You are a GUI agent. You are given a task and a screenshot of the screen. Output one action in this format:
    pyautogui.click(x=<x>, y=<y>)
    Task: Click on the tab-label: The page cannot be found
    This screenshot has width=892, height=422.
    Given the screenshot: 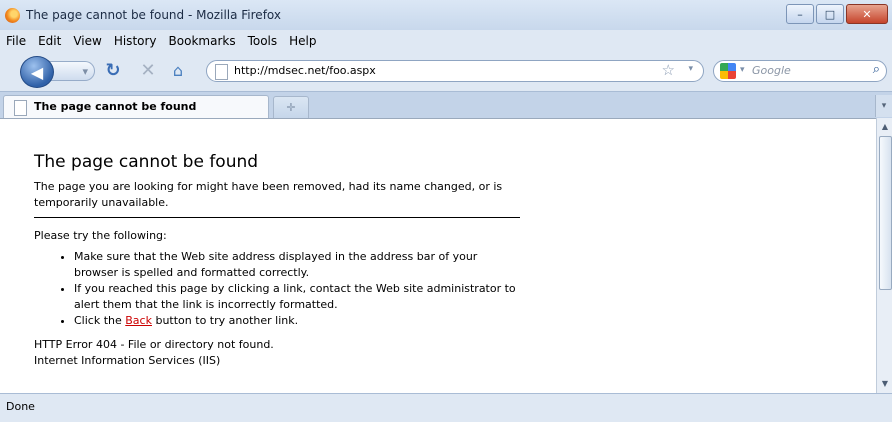 What is the action you would take?
    pyautogui.click(x=115, y=106)
    